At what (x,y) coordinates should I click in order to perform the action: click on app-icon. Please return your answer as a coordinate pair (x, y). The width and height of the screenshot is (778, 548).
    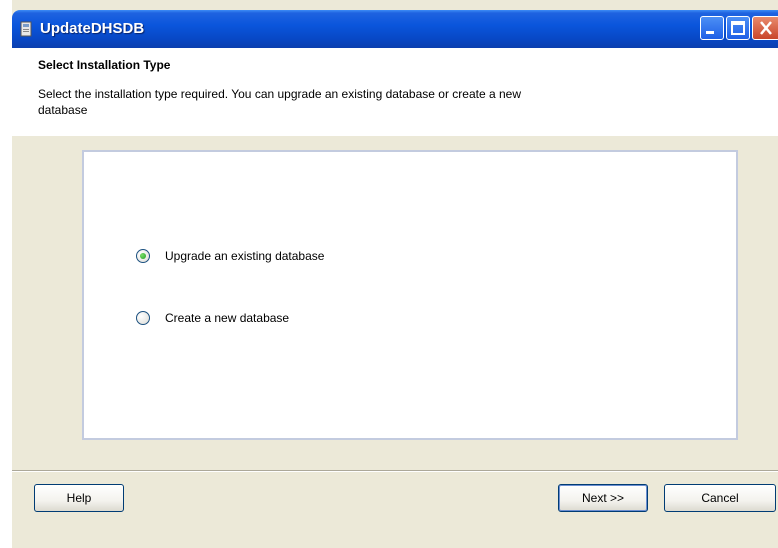
    Looking at the image, I should click on (27, 29).